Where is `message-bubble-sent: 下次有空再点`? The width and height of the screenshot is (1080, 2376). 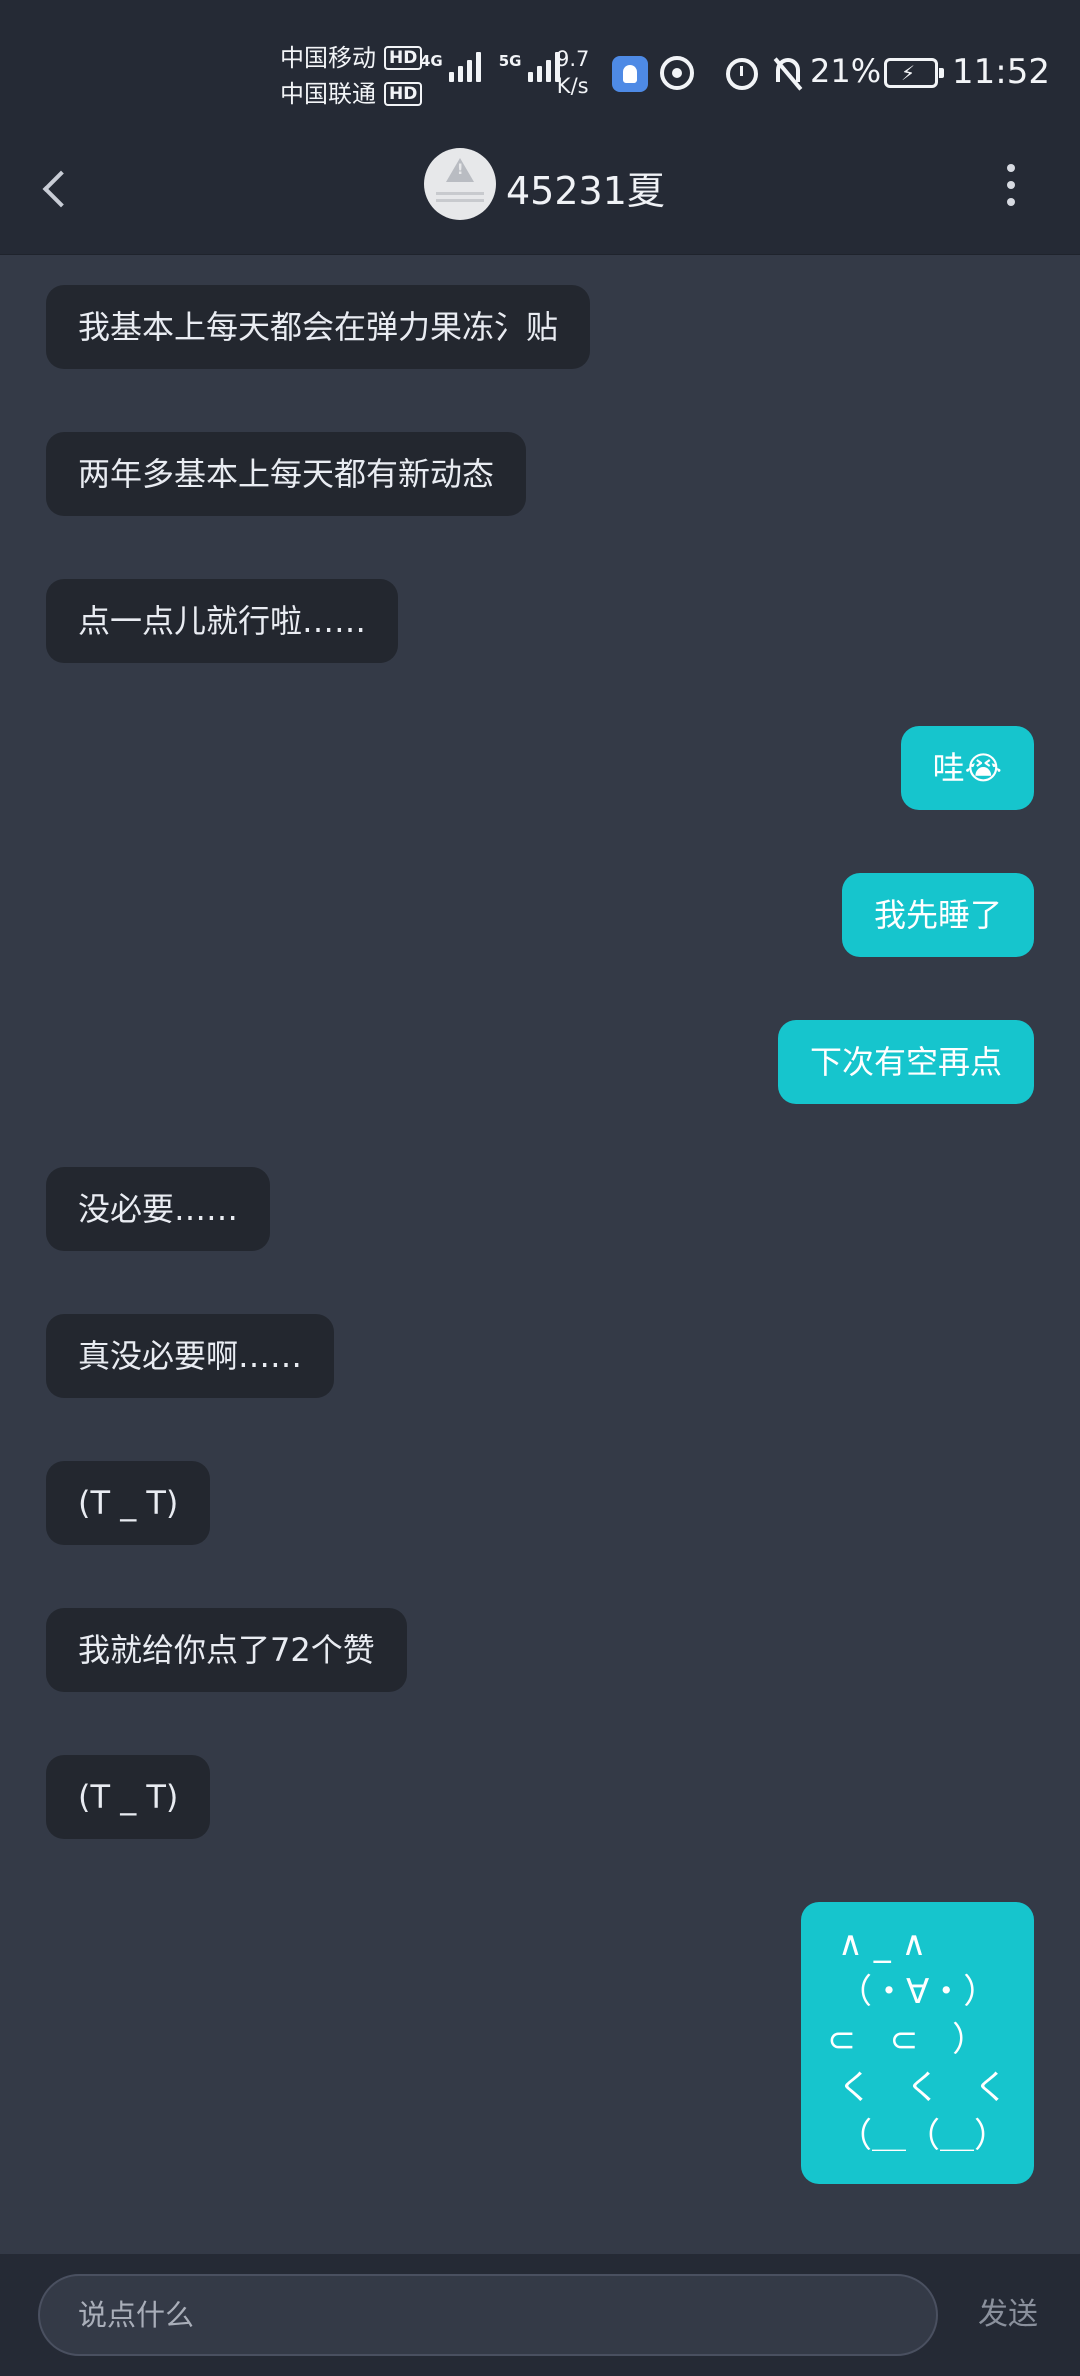
message-bubble-sent: 下次有空再点 is located at coordinates (905, 1062).